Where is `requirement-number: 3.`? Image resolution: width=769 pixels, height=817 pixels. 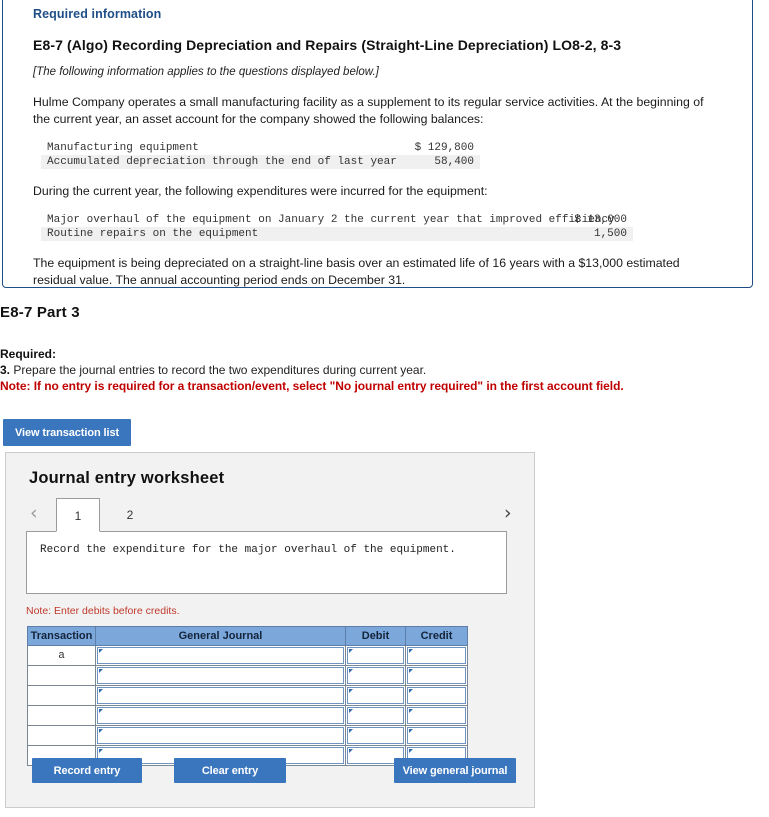
requirement-number: 3. is located at coordinates (5, 369).